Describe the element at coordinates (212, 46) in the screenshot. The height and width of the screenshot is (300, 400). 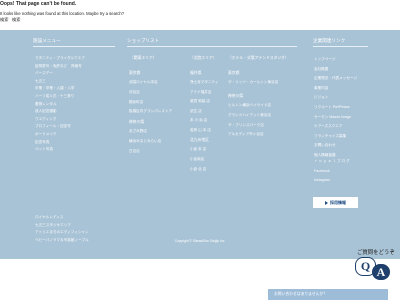
I see `col2-rule` at that location.